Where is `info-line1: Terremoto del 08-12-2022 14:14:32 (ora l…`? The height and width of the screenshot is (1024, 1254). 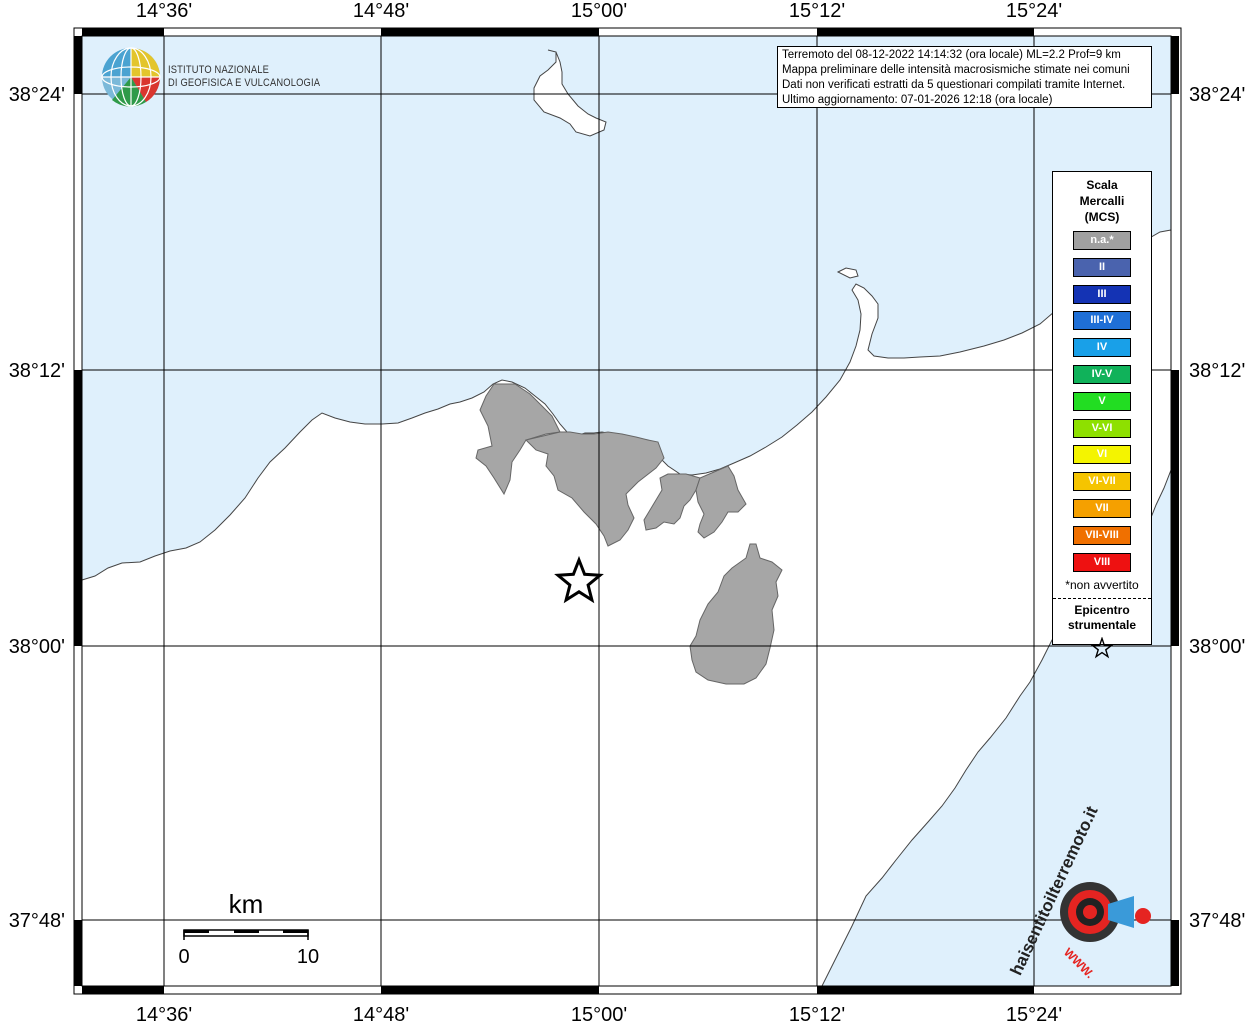
info-line1: Terremoto del 08-12-2022 14:14:32 (ora l… is located at coordinates (951, 55).